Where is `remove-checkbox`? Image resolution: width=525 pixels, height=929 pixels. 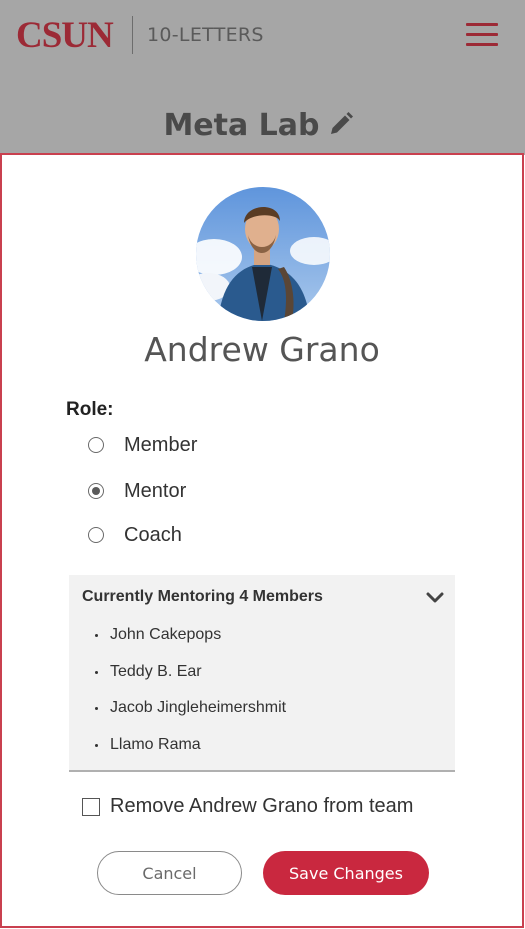 remove-checkbox is located at coordinates (91, 806).